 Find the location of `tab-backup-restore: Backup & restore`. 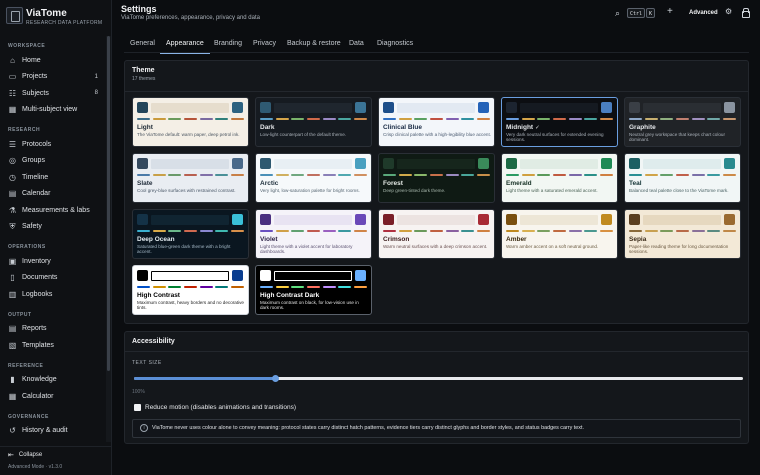

tab-backup-restore: Backup & restore is located at coordinates (314, 45).